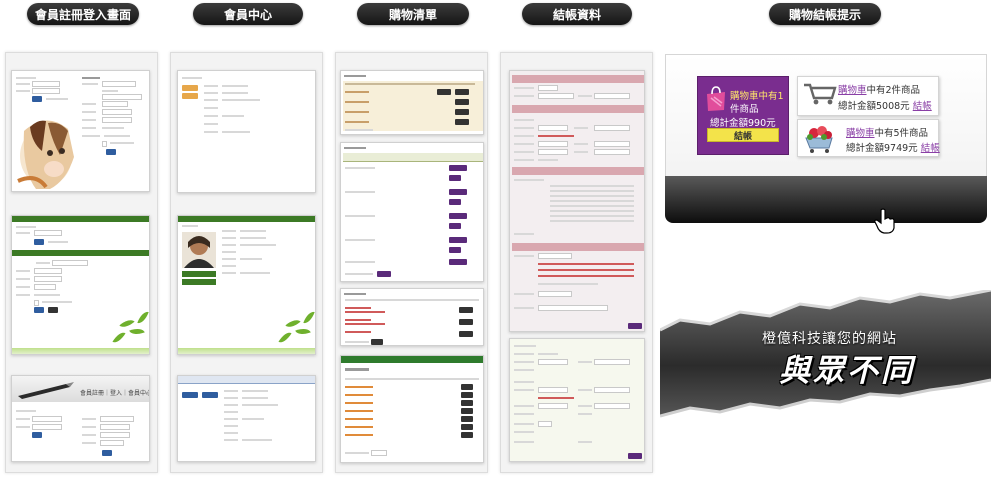 The height and width of the screenshot is (479, 991). I want to click on banner-line2: 與眾不同, so click(847, 371).